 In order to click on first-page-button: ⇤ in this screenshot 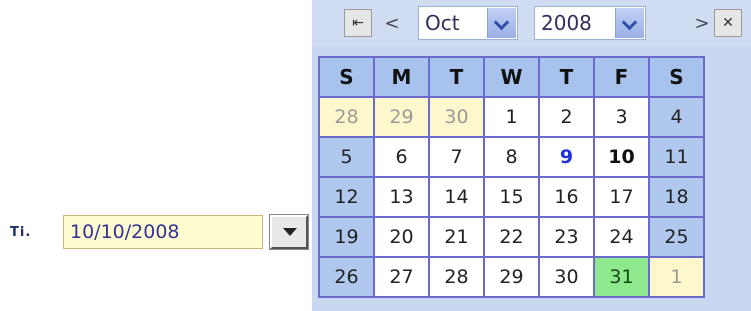, I will do `click(358, 23)`.